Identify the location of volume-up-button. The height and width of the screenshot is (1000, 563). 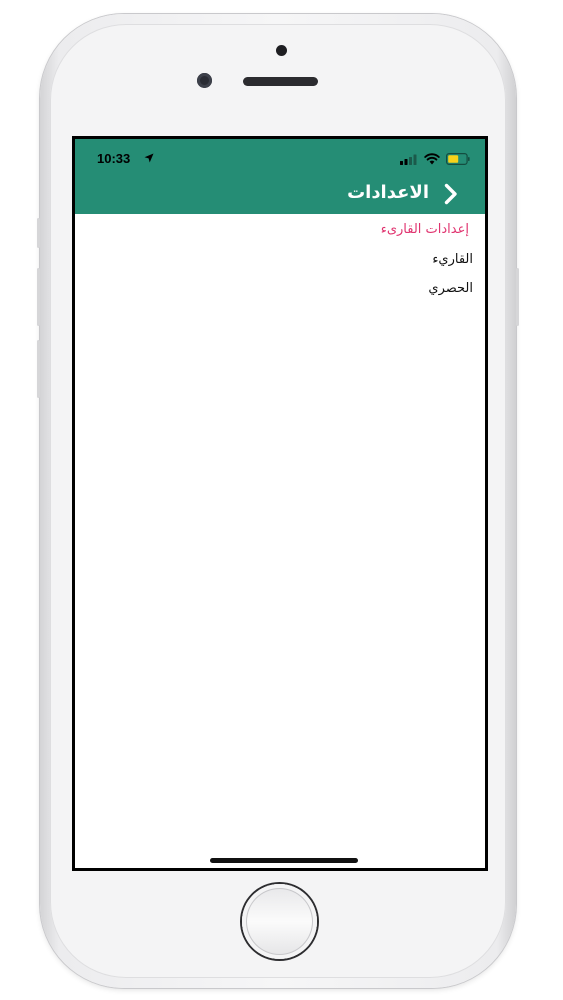
(38, 297).